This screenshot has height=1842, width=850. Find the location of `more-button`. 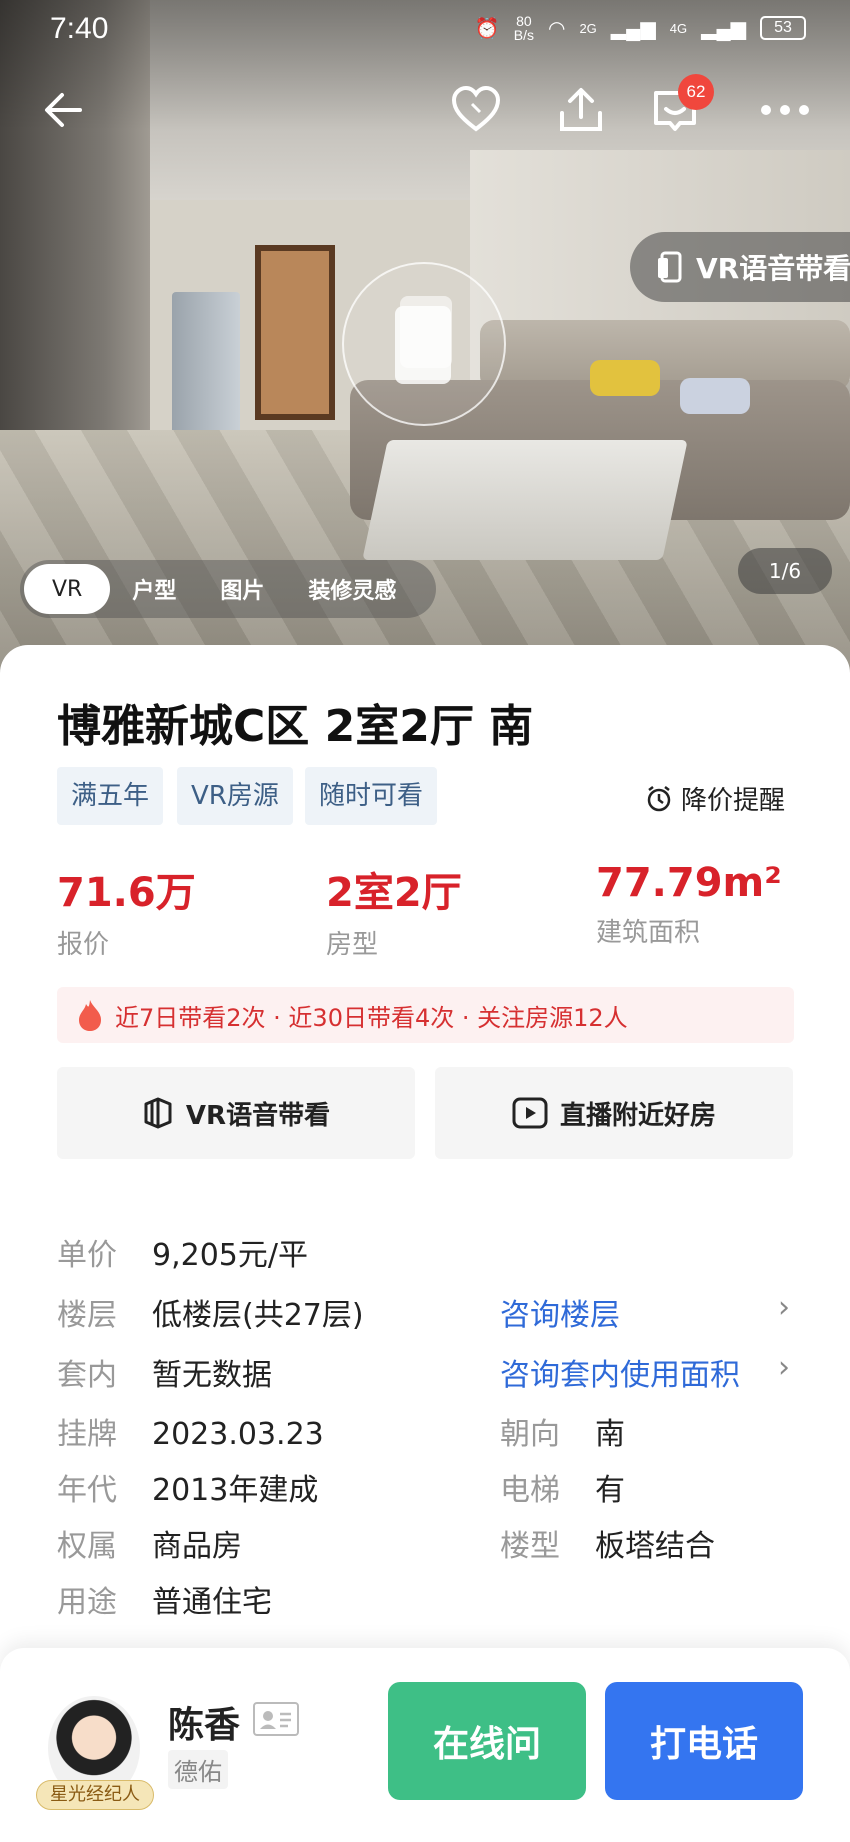

more-button is located at coordinates (785, 110).